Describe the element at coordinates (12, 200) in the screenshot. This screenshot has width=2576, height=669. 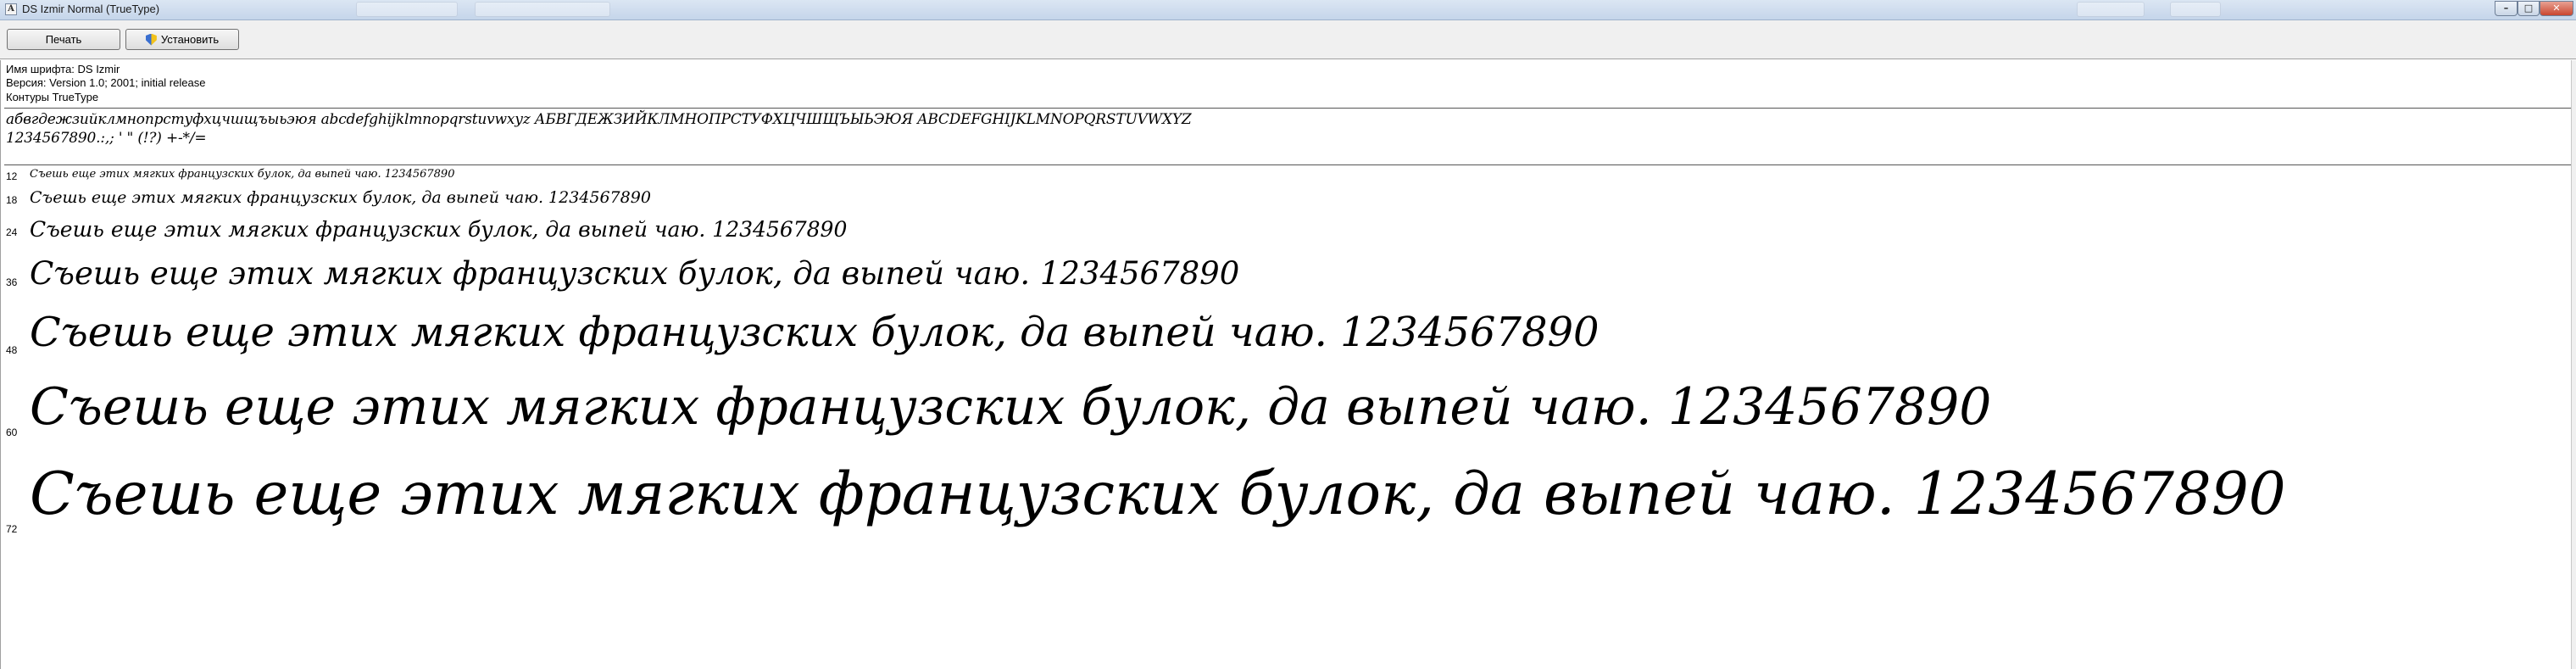
I see `sample-size-label: 18` at that location.